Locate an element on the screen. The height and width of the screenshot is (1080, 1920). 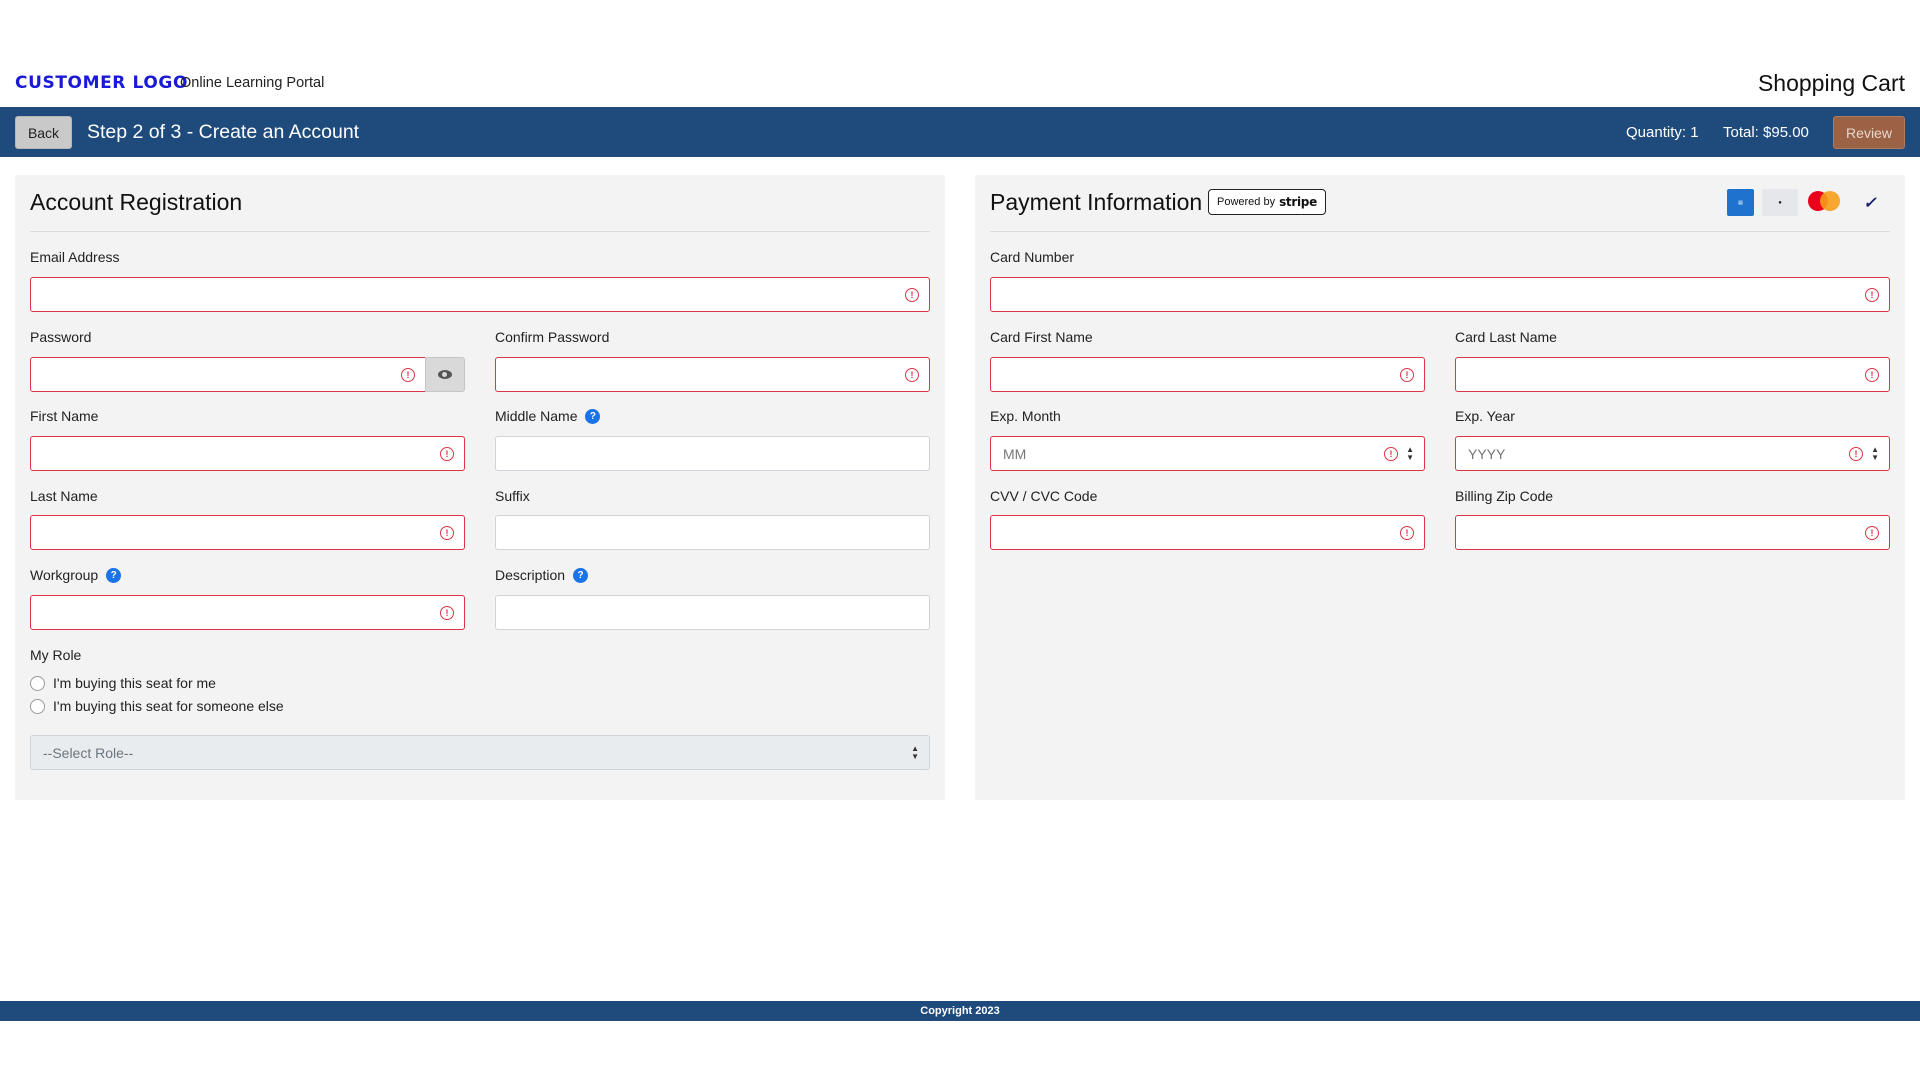
card-last-name-field: ! is located at coordinates (1672, 374).